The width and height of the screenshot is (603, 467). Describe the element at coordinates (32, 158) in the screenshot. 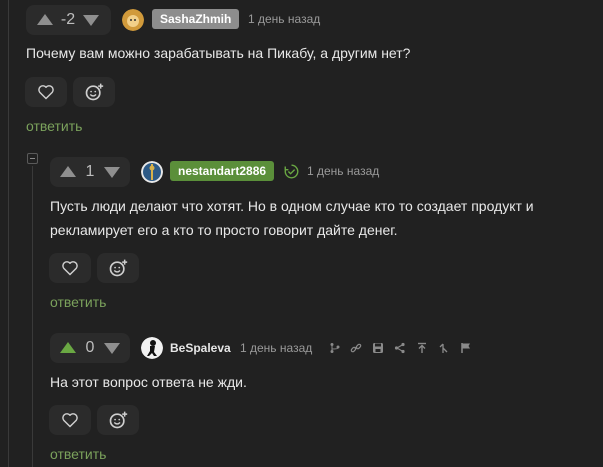

I see `collapse-toggle` at that location.